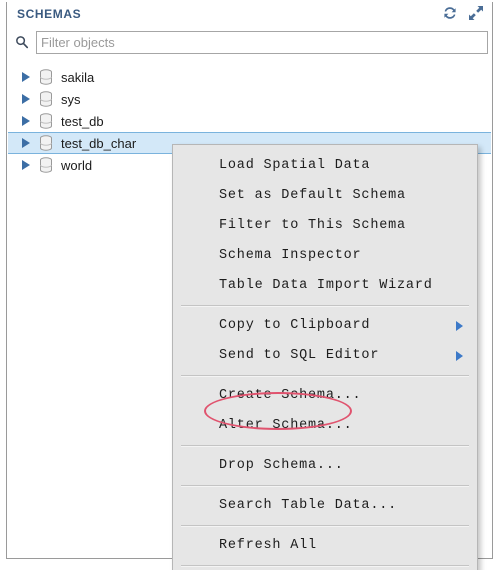  Describe the element at coordinates (325, 546) in the screenshot. I see `menu-item-refresh-all: Refresh All` at that location.